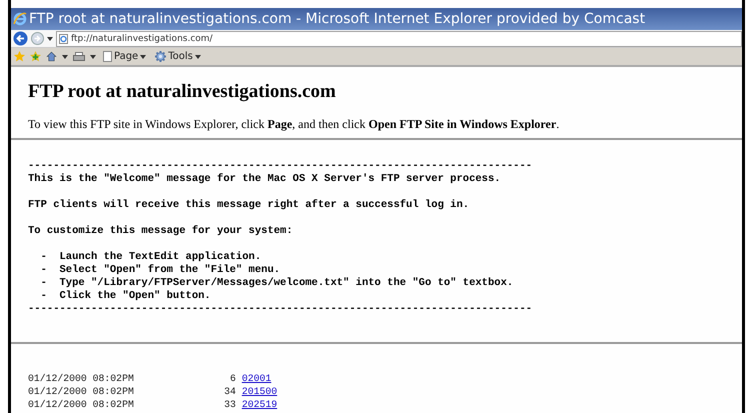  What do you see at coordinates (178, 56) in the screenshot?
I see `toolbar-menu-button: Tools` at bounding box center [178, 56].